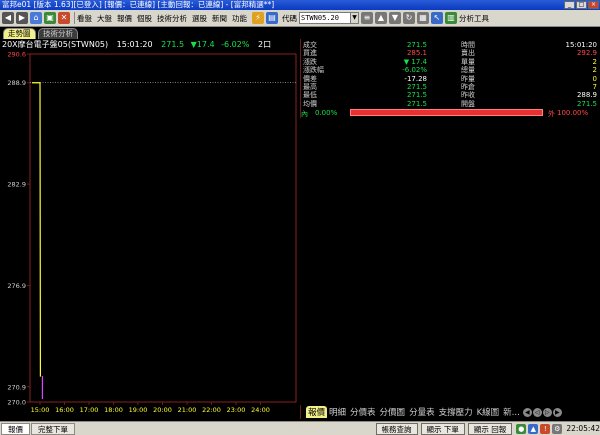 The width and height of the screenshot is (600, 435). What do you see at coordinates (367, 18) in the screenshot?
I see `list-icon: ≡` at bounding box center [367, 18].